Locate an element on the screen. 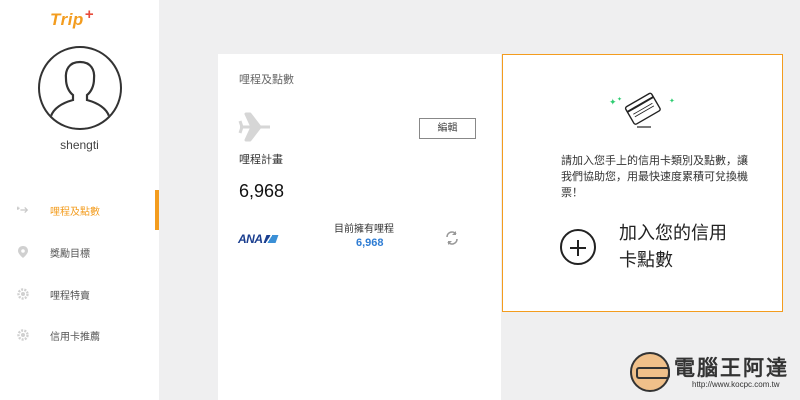 This screenshot has width=800, height=400. watermark: 電腦王阿達 http://www.kocpc.com.tw is located at coordinates (711, 374).